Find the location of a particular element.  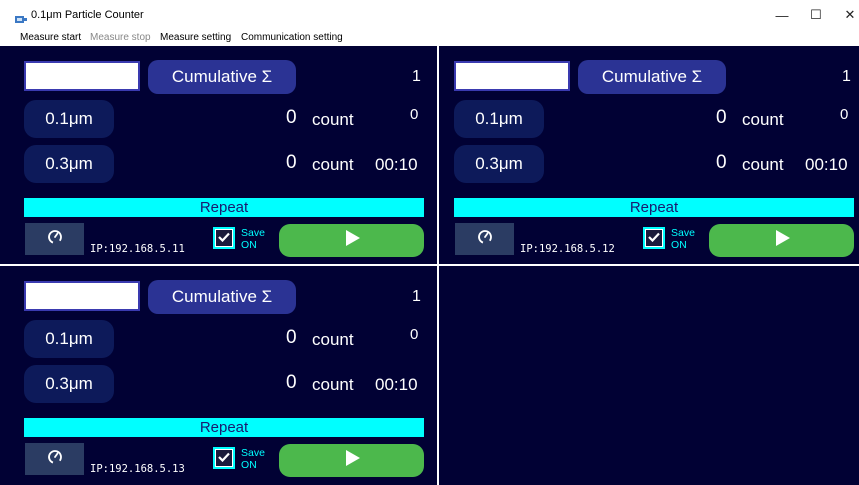

ip-address: IP:192.168.5.13 is located at coordinates (137, 469).